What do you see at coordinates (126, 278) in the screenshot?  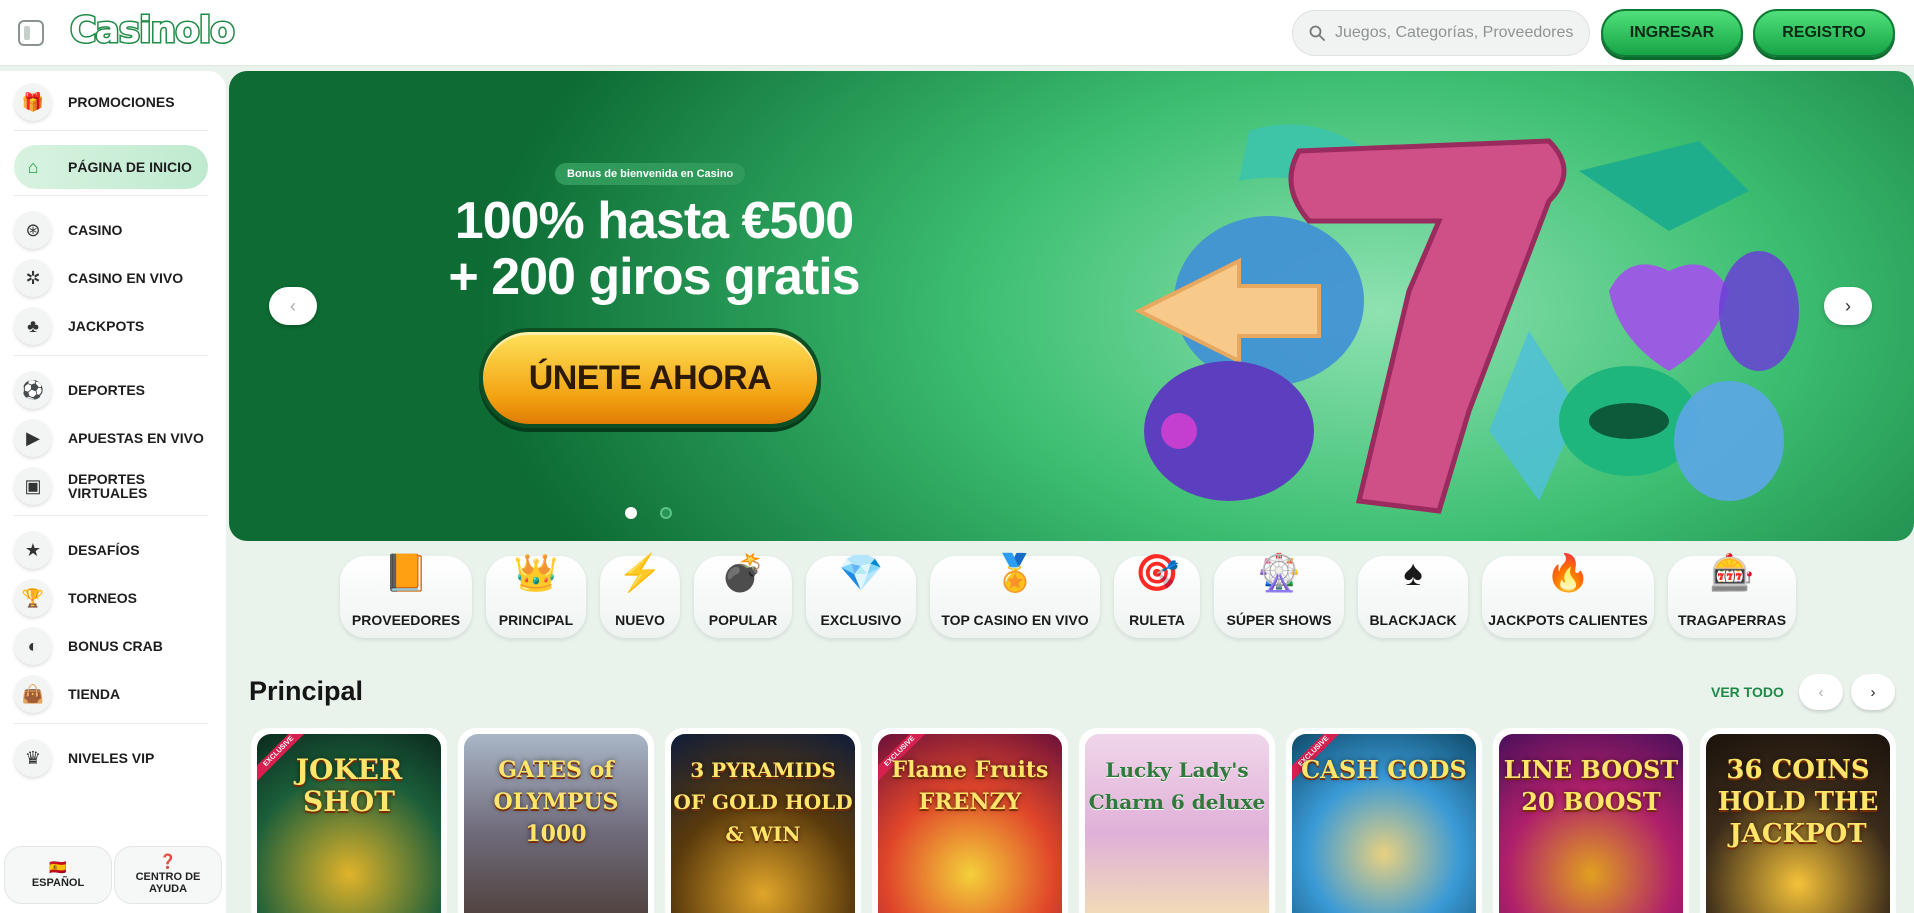 I see `sidebar-item-label: CASINO EN VIVO` at bounding box center [126, 278].